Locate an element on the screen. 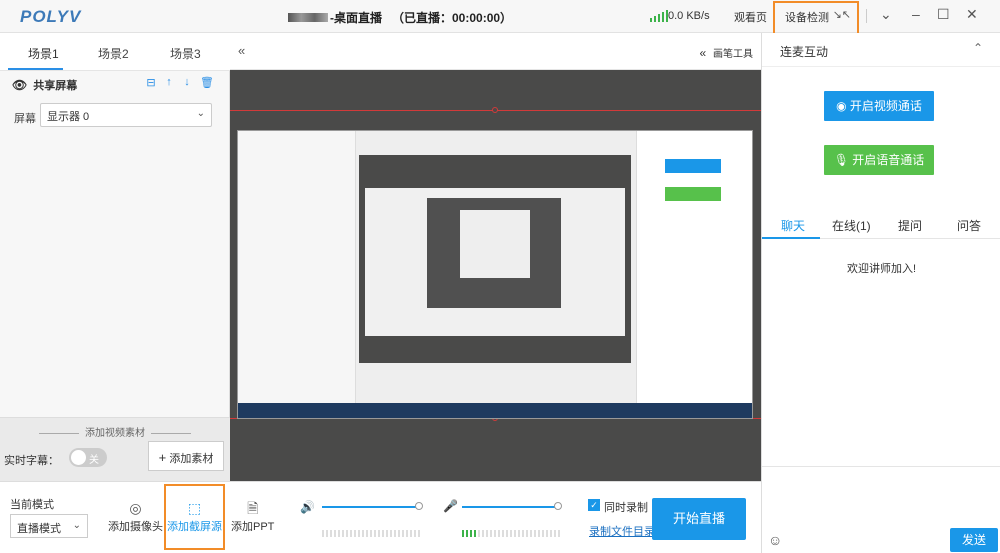 Image resolution: width=1000 pixels, height=553 pixels. mic-volume-knob is located at coordinates (558, 506).